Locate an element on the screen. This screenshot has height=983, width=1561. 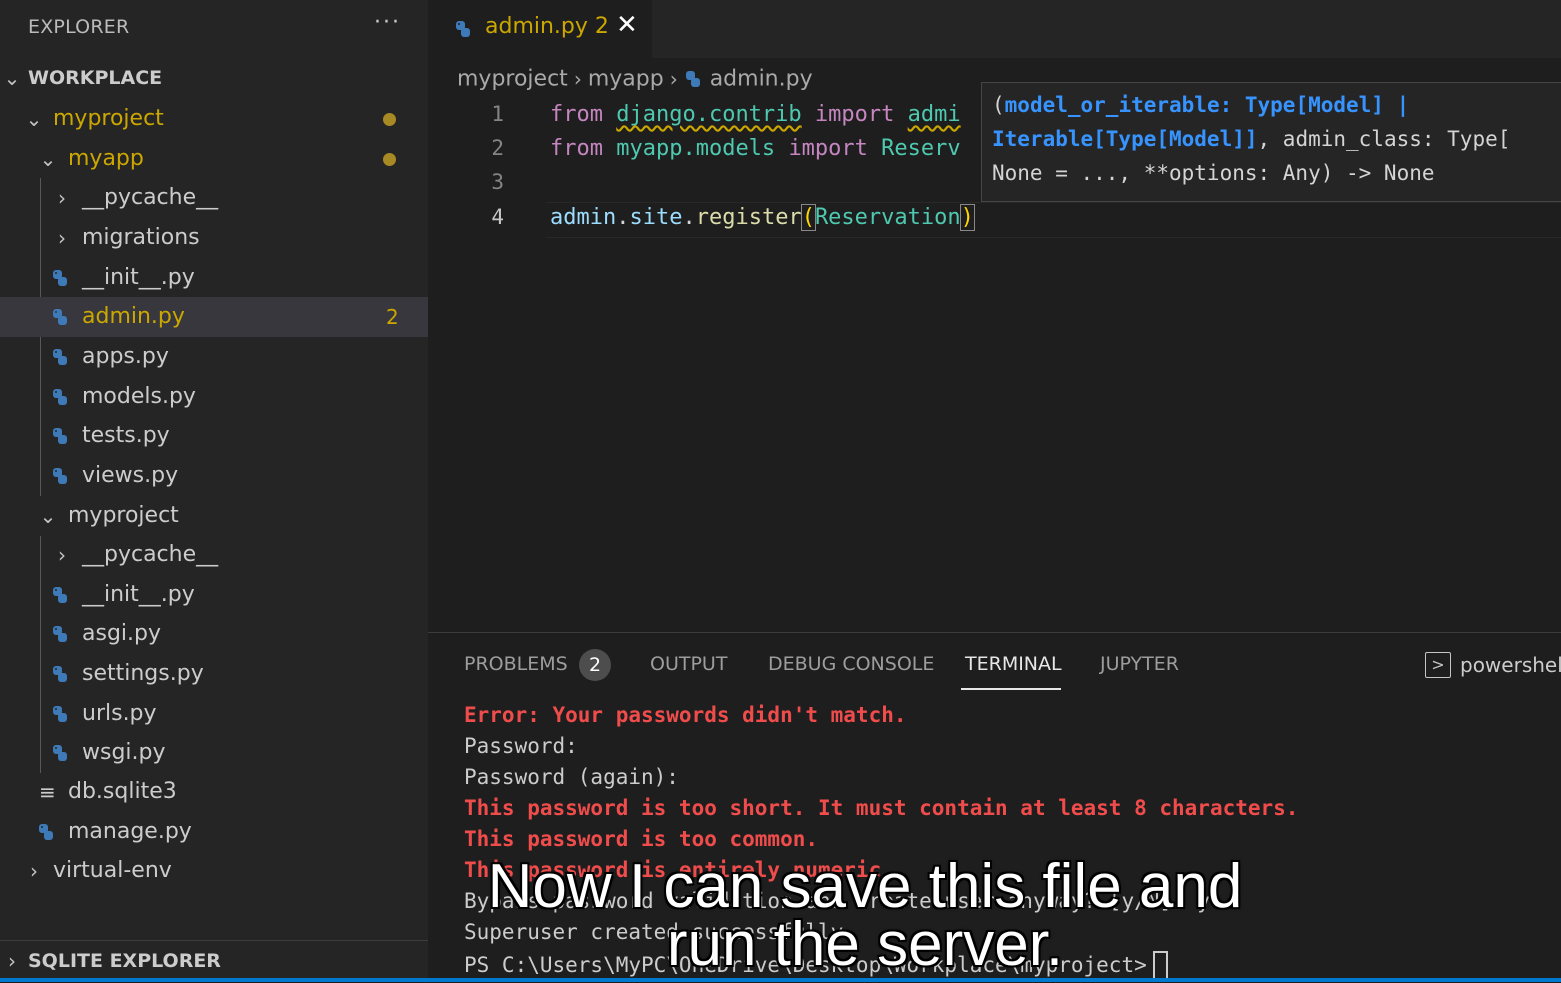
tab-admin-py: admin.py 2 ✕ is located at coordinates (540, 29).